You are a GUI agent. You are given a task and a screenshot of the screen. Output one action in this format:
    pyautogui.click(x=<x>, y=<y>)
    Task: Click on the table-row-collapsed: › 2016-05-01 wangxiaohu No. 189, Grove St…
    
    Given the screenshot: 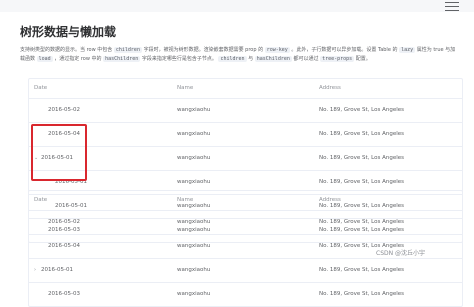 What is the action you would take?
    pyautogui.click(x=245, y=271)
    